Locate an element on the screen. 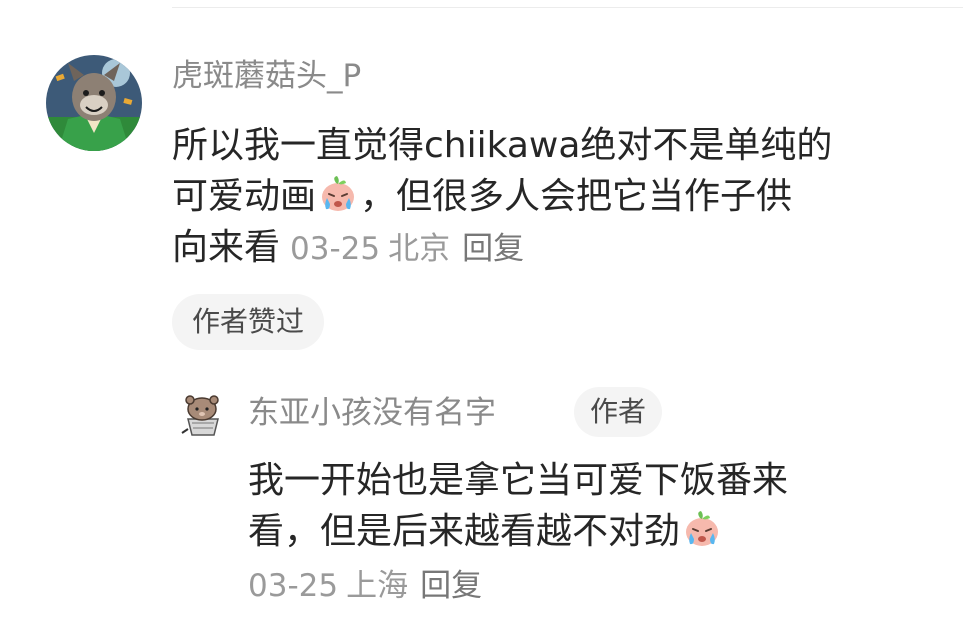 The height and width of the screenshot is (626, 963). reply-line-2-text: 看，但是后来越看越不对劲 is located at coordinates (464, 531).